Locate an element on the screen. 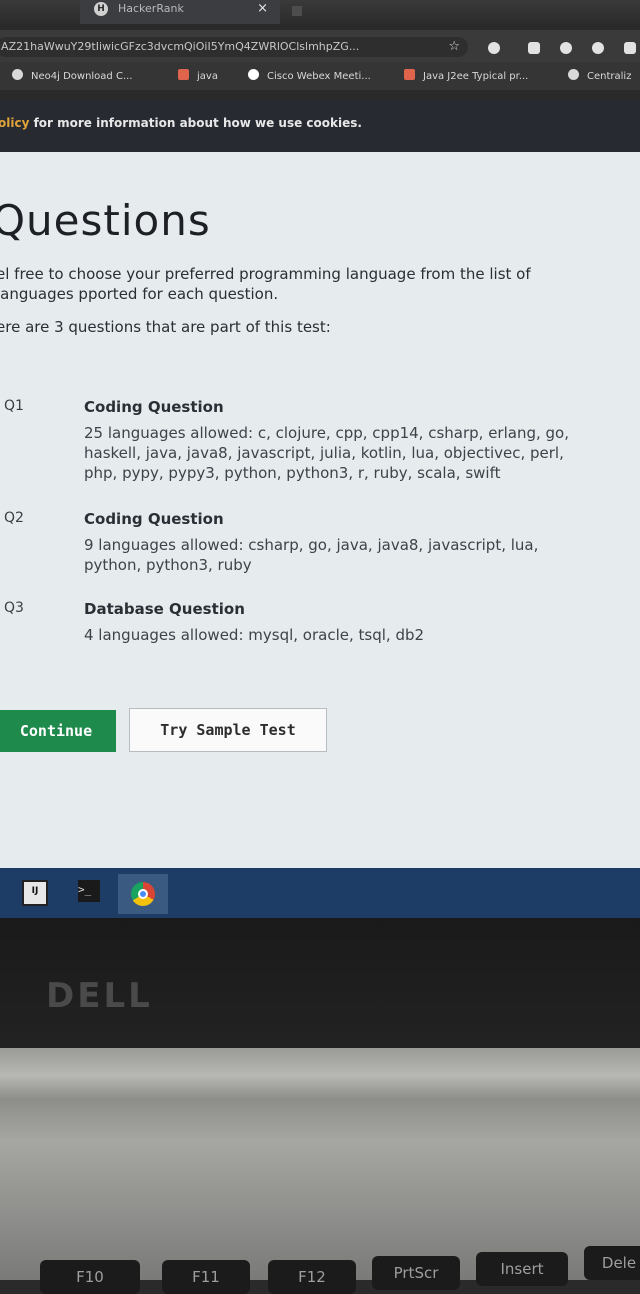 Image resolution: width=640 pixels, height=1294 pixels. browser-tabbar: H HackerRank × is located at coordinates (320, 12).